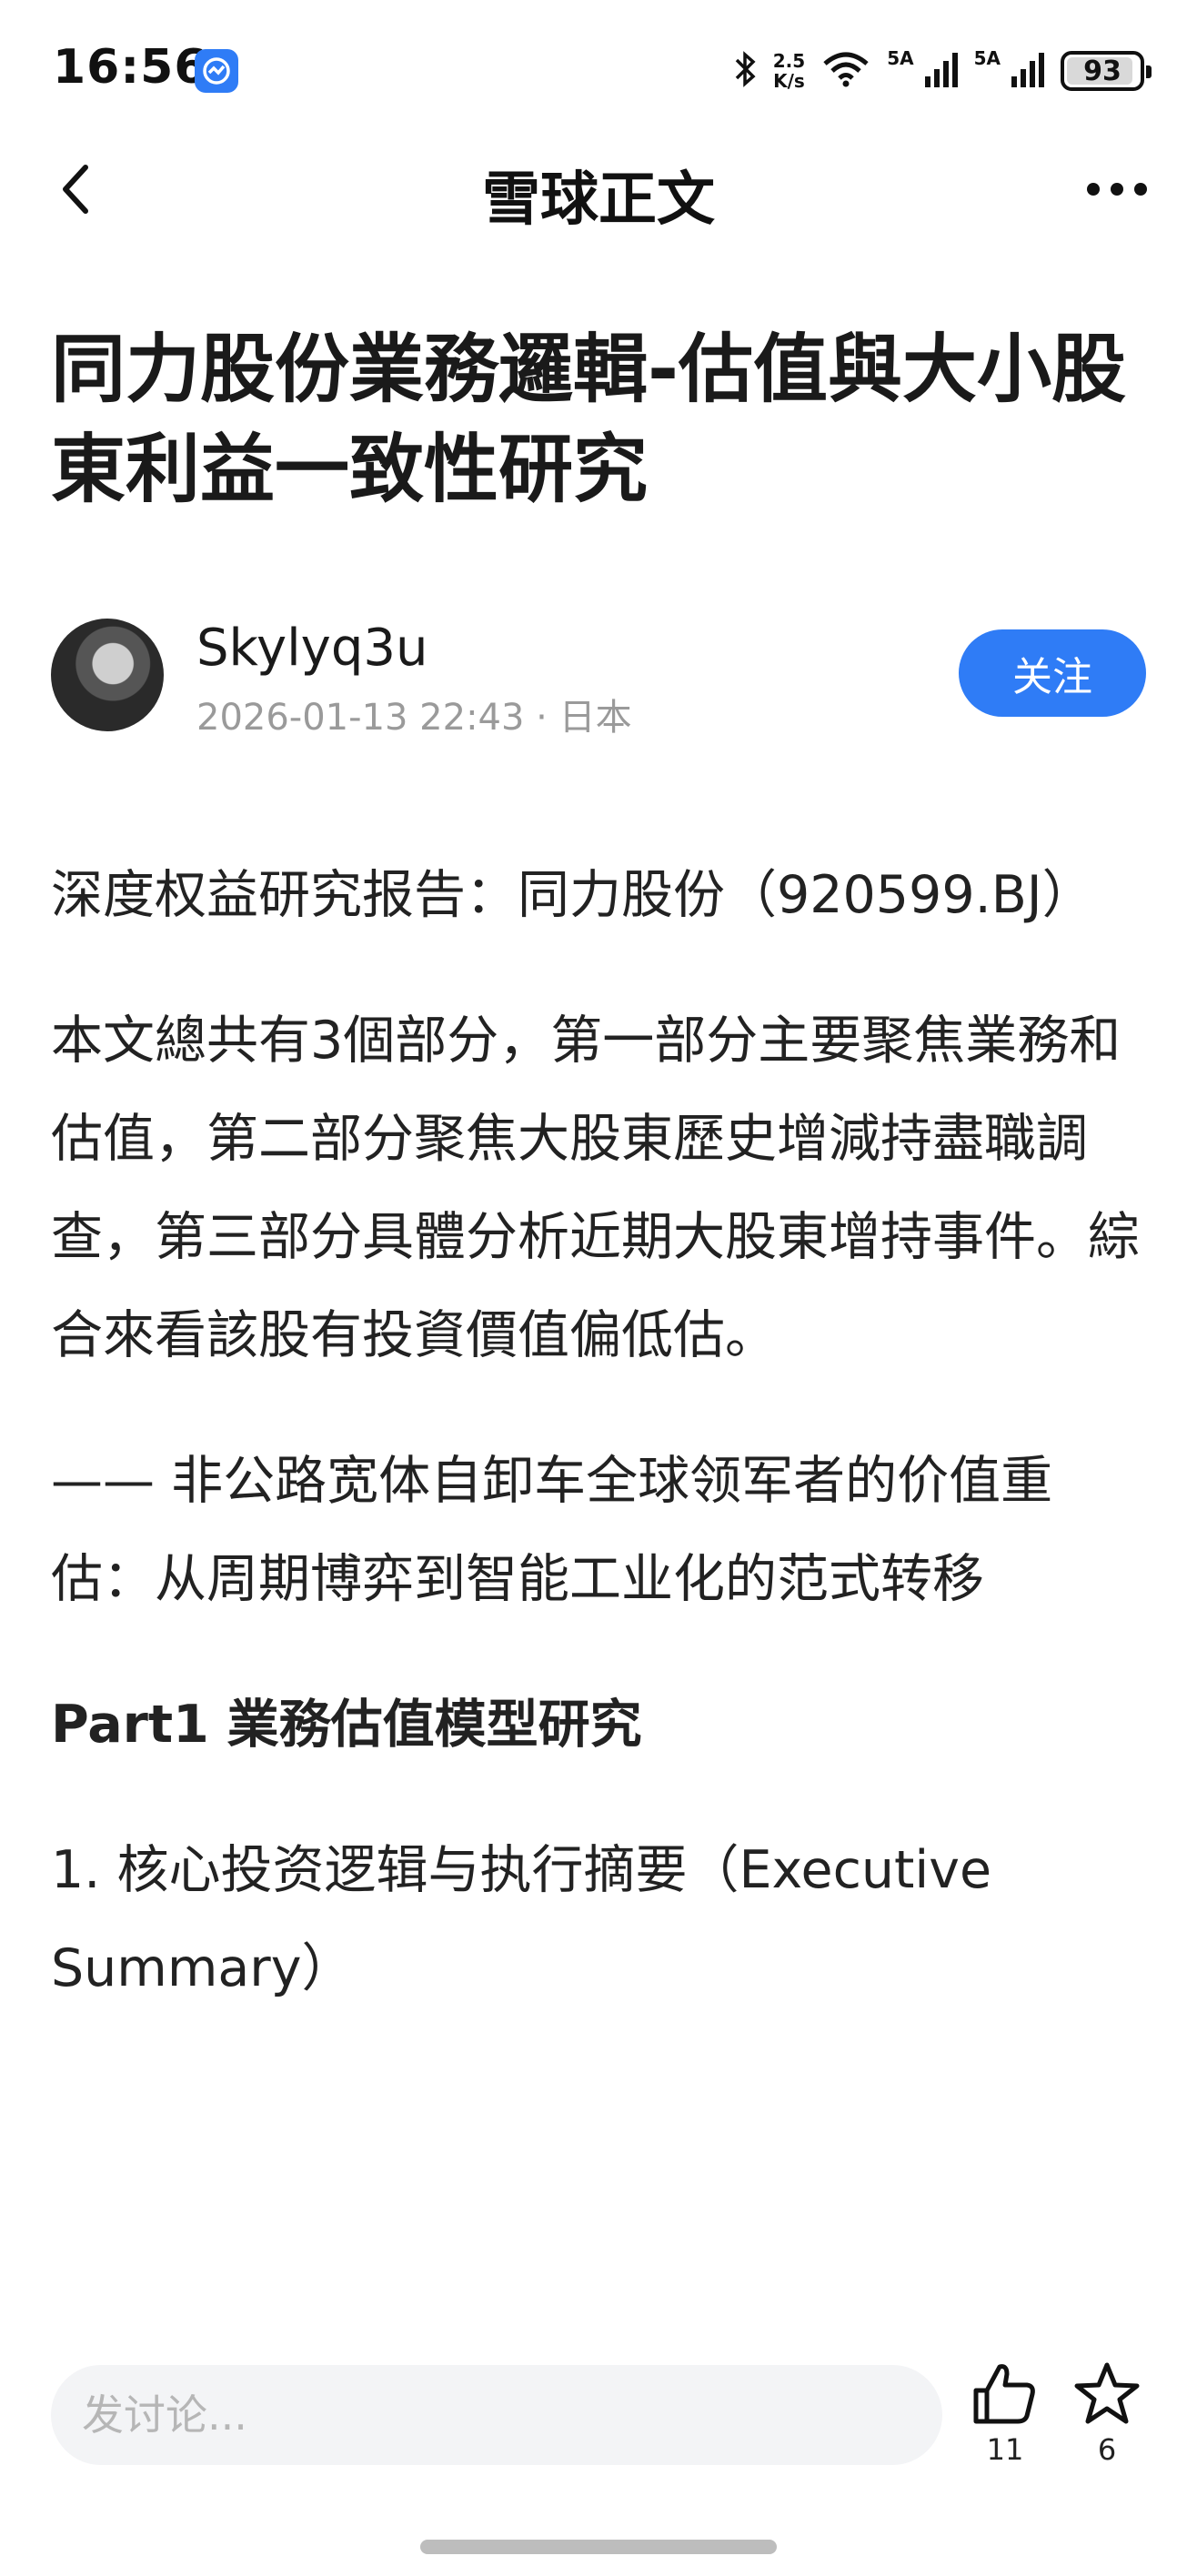  I want to click on paragraph-report-heading: 深度权益研究报告：同力股份（920599.BJ）, so click(572, 895).